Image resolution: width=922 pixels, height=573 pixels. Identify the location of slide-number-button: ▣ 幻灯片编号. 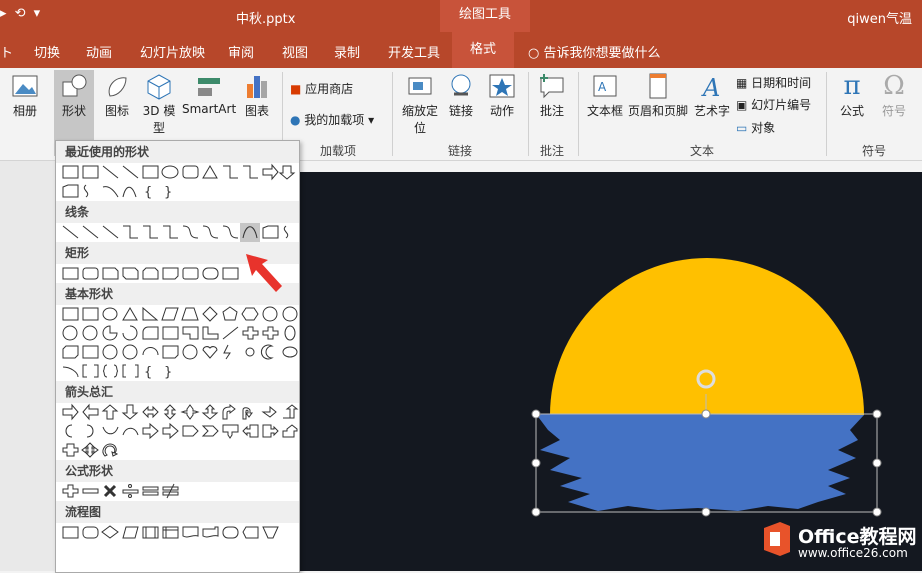
(773, 104).